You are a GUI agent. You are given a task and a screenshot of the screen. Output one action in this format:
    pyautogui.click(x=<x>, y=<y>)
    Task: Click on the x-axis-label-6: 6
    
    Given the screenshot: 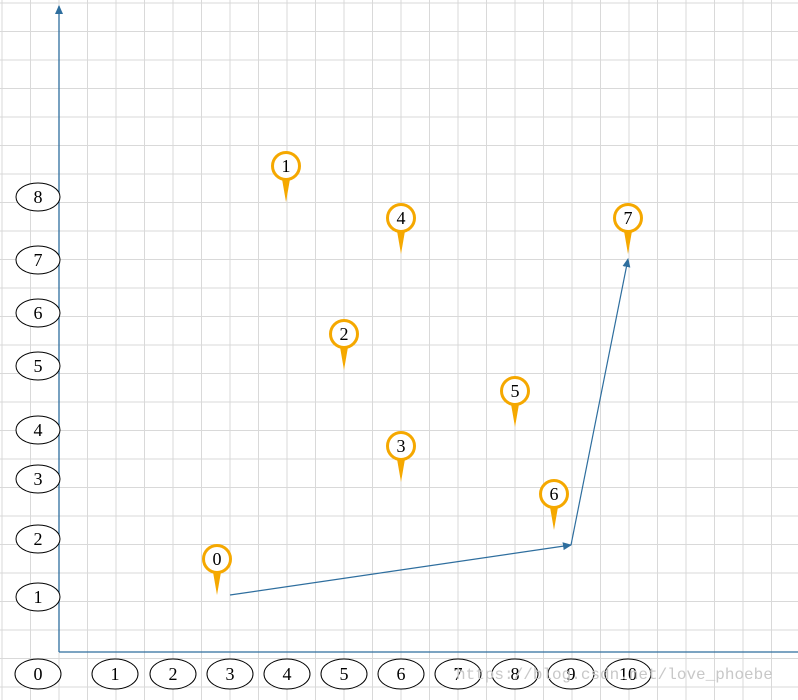 What is the action you would take?
    pyautogui.click(x=401, y=674)
    